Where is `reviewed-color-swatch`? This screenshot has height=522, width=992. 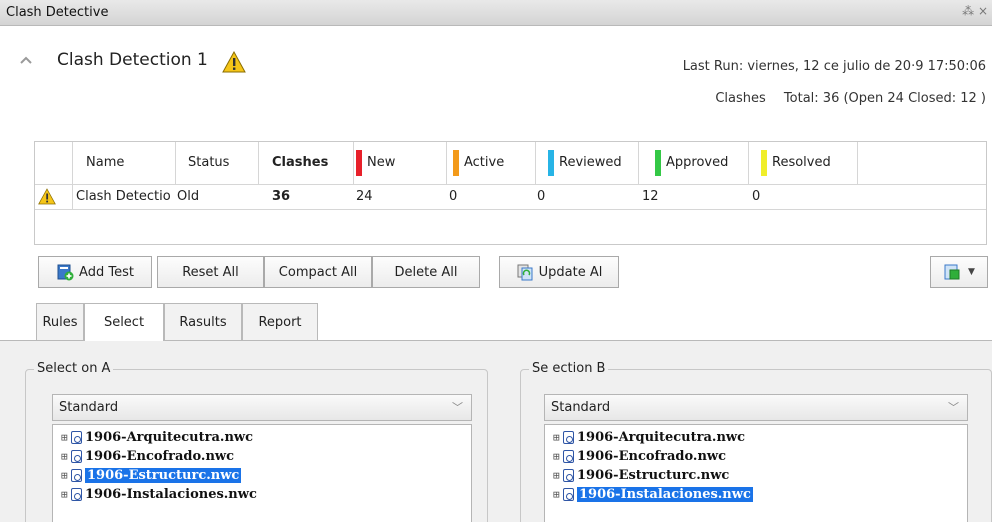 reviewed-color-swatch is located at coordinates (551, 163).